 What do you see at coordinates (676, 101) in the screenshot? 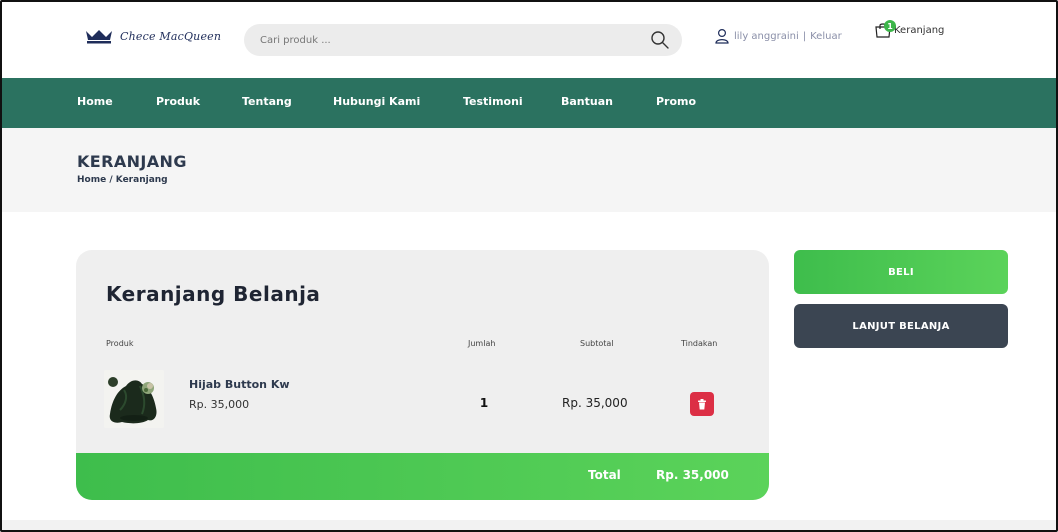
I see `nav-item-promo: Promo` at bounding box center [676, 101].